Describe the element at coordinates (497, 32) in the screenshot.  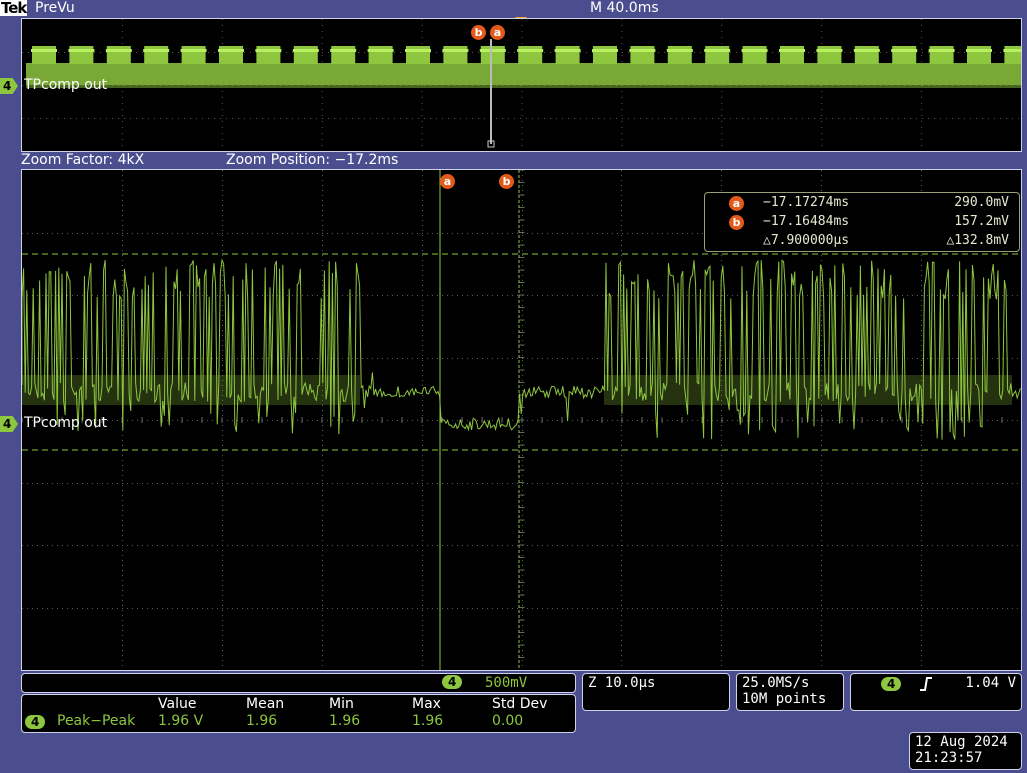
I see `overview-cursor-a-marker: a` at that location.